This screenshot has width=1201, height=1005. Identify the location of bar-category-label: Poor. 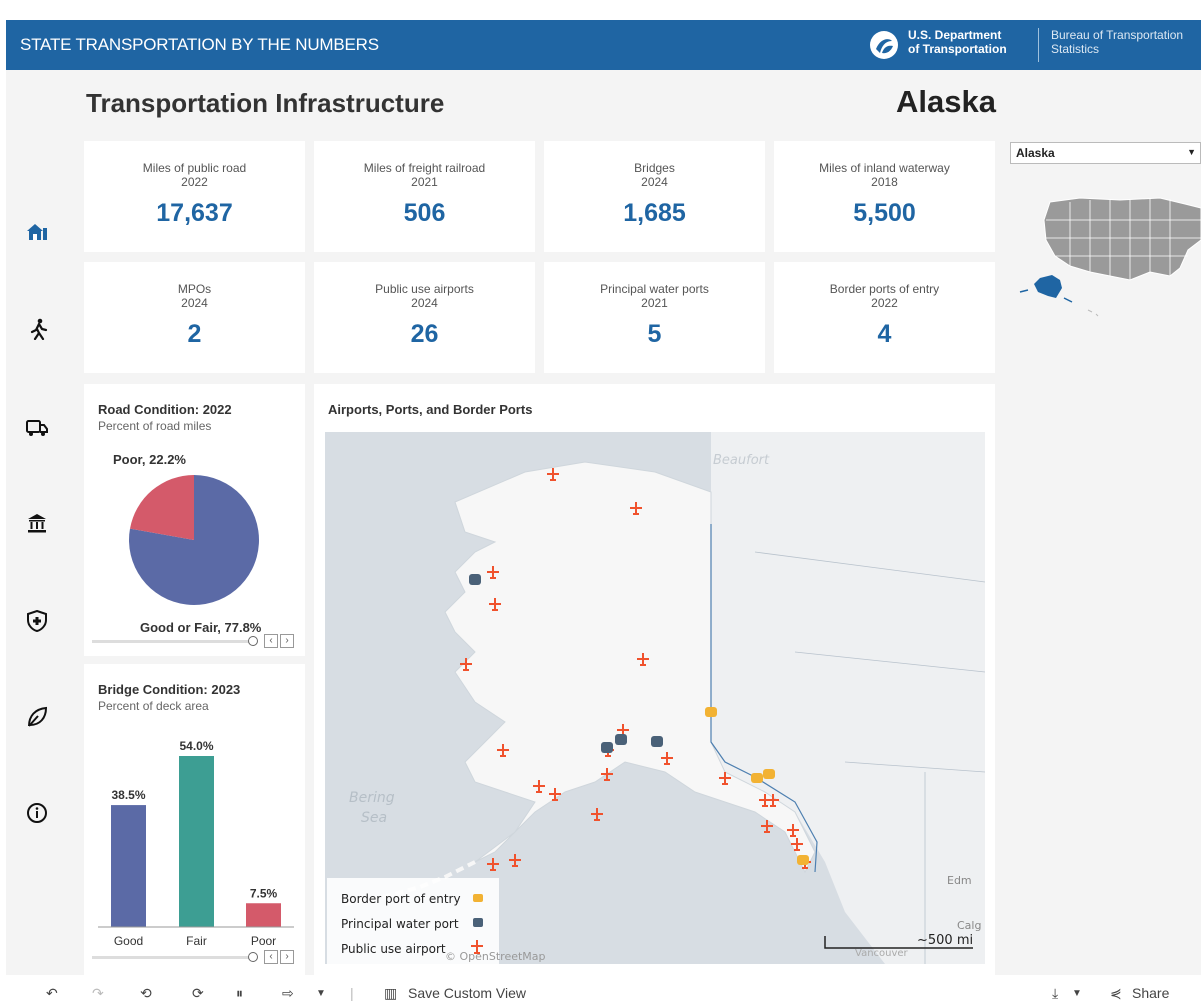
(263, 941).